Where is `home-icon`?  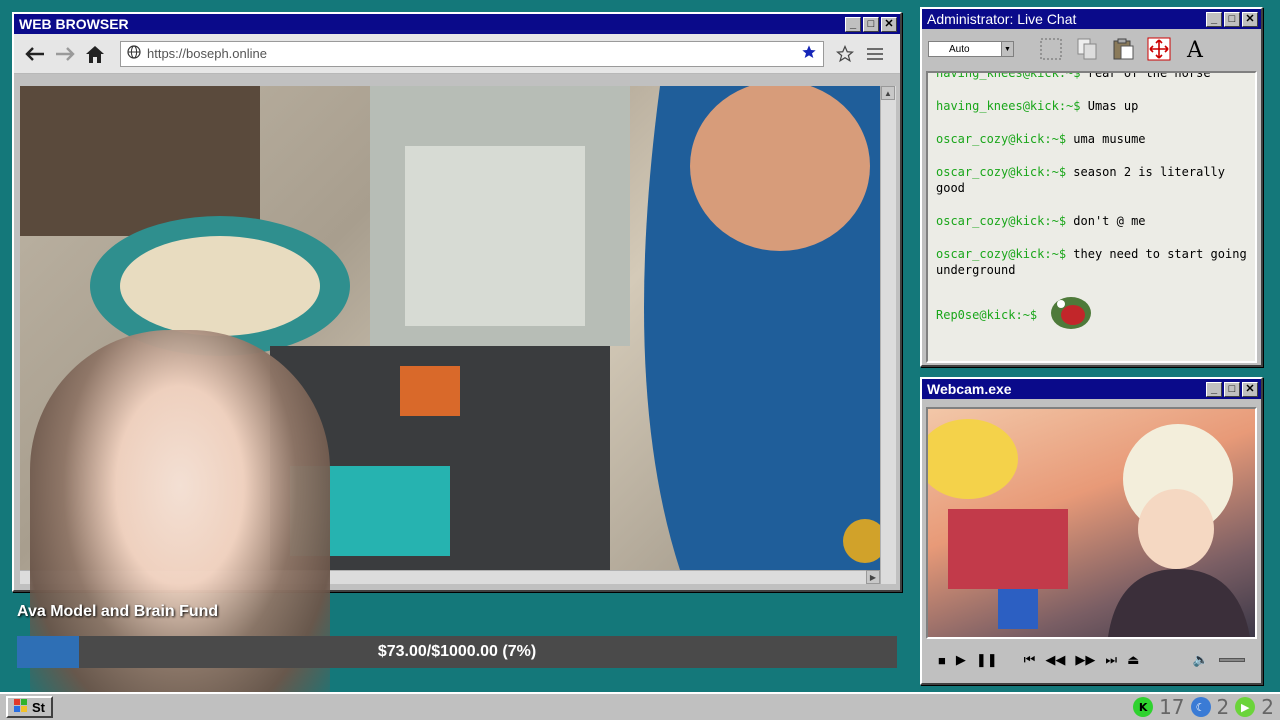 home-icon is located at coordinates (95, 54).